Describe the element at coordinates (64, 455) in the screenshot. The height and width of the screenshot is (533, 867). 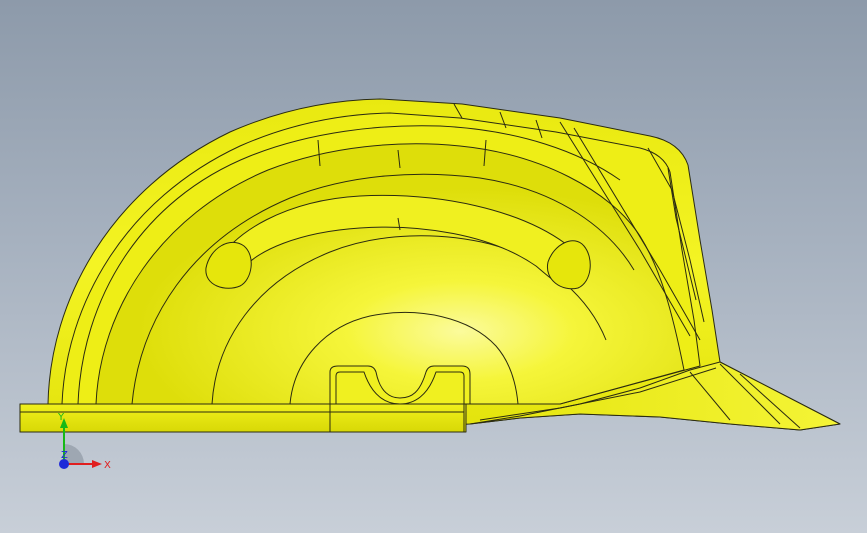
I see `z-axis-label: Z` at that location.